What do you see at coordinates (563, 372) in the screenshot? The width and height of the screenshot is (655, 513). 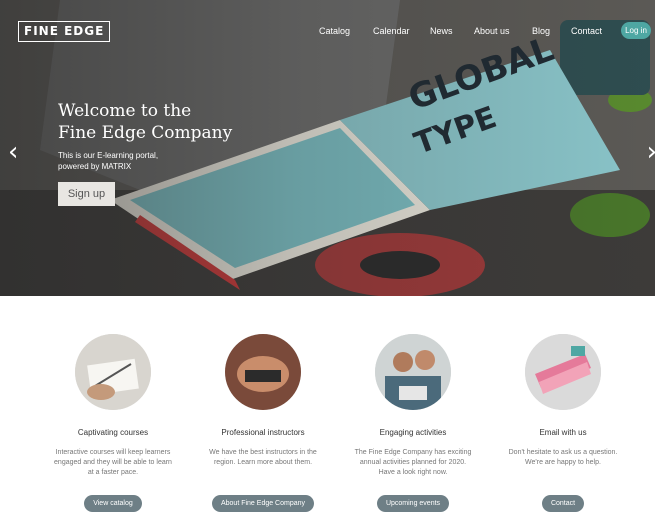 I see `swatches-icon` at bounding box center [563, 372].